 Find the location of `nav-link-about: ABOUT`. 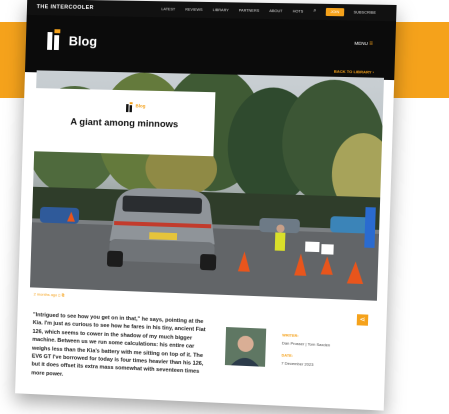

nav-link-about: ABOUT is located at coordinates (276, 11).